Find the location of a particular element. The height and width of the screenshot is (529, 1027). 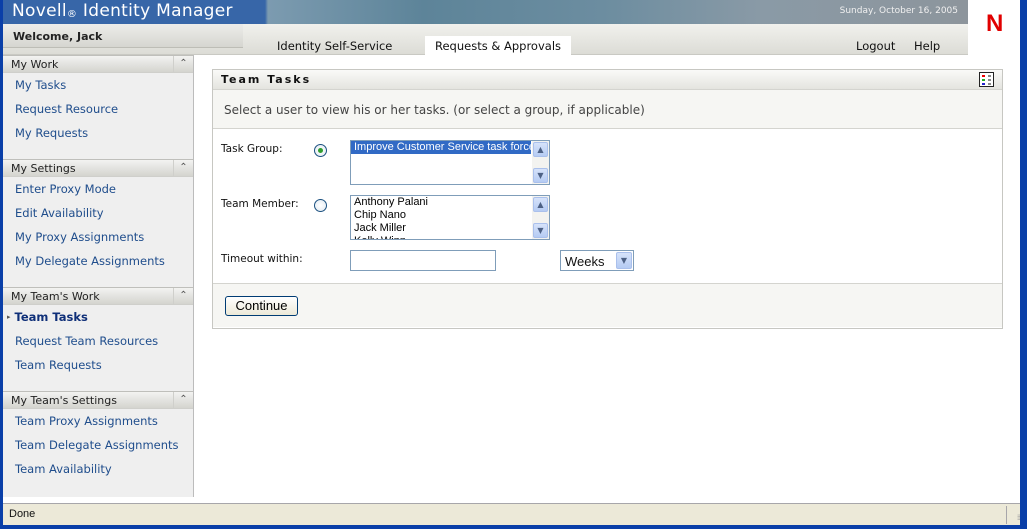

registered-mark: ® is located at coordinates (72, 14).